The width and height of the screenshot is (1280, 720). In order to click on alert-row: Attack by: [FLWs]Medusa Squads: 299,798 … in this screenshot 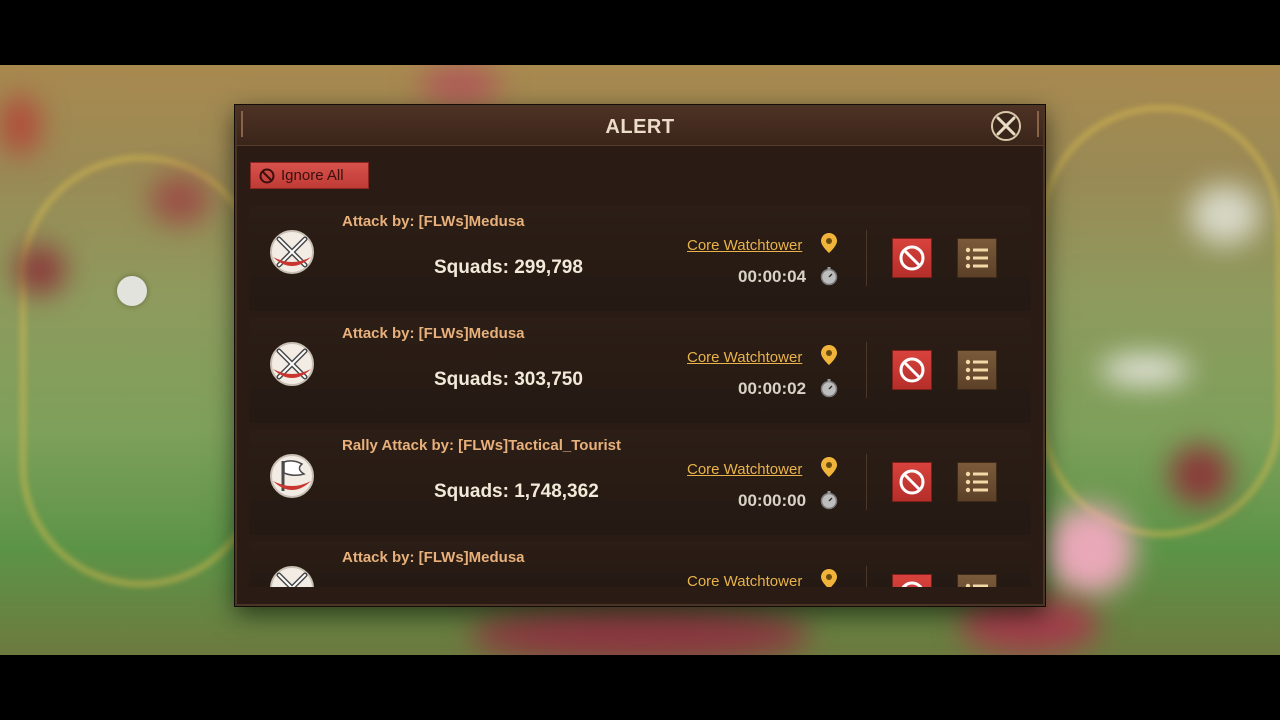, I will do `click(640, 258)`.